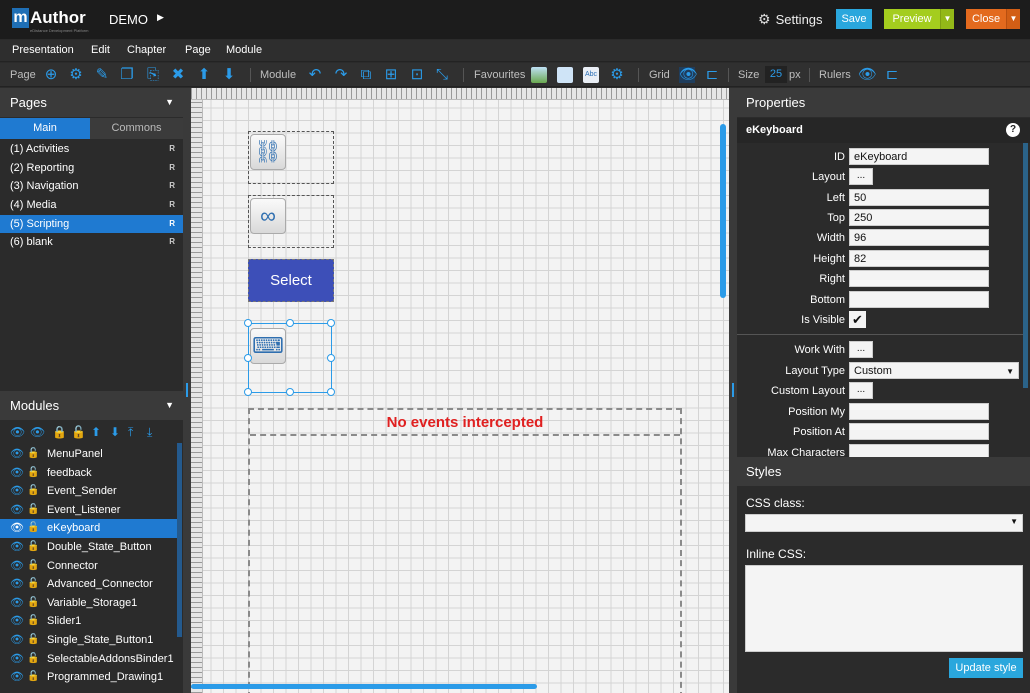 This screenshot has width=1030, height=693. I want to click on move-down-icon: ⬇, so click(115, 432).